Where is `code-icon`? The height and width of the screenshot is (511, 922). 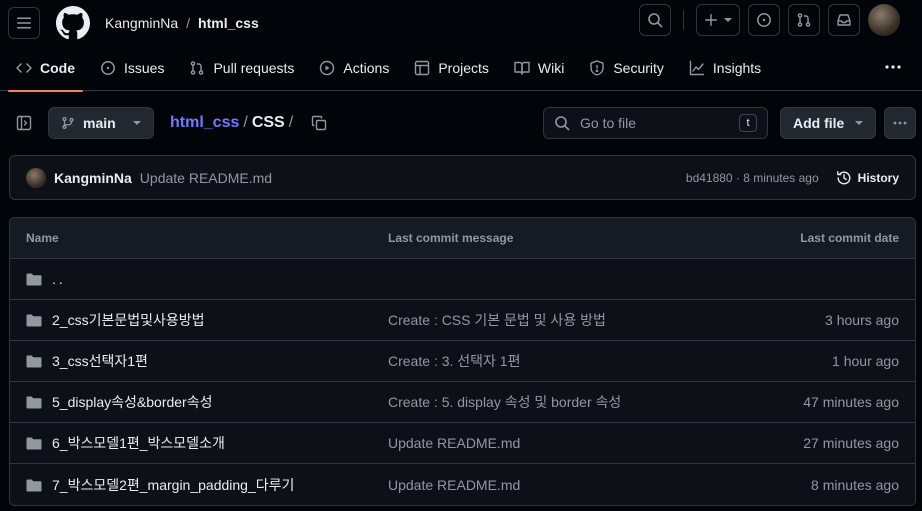
code-icon is located at coordinates (24, 67).